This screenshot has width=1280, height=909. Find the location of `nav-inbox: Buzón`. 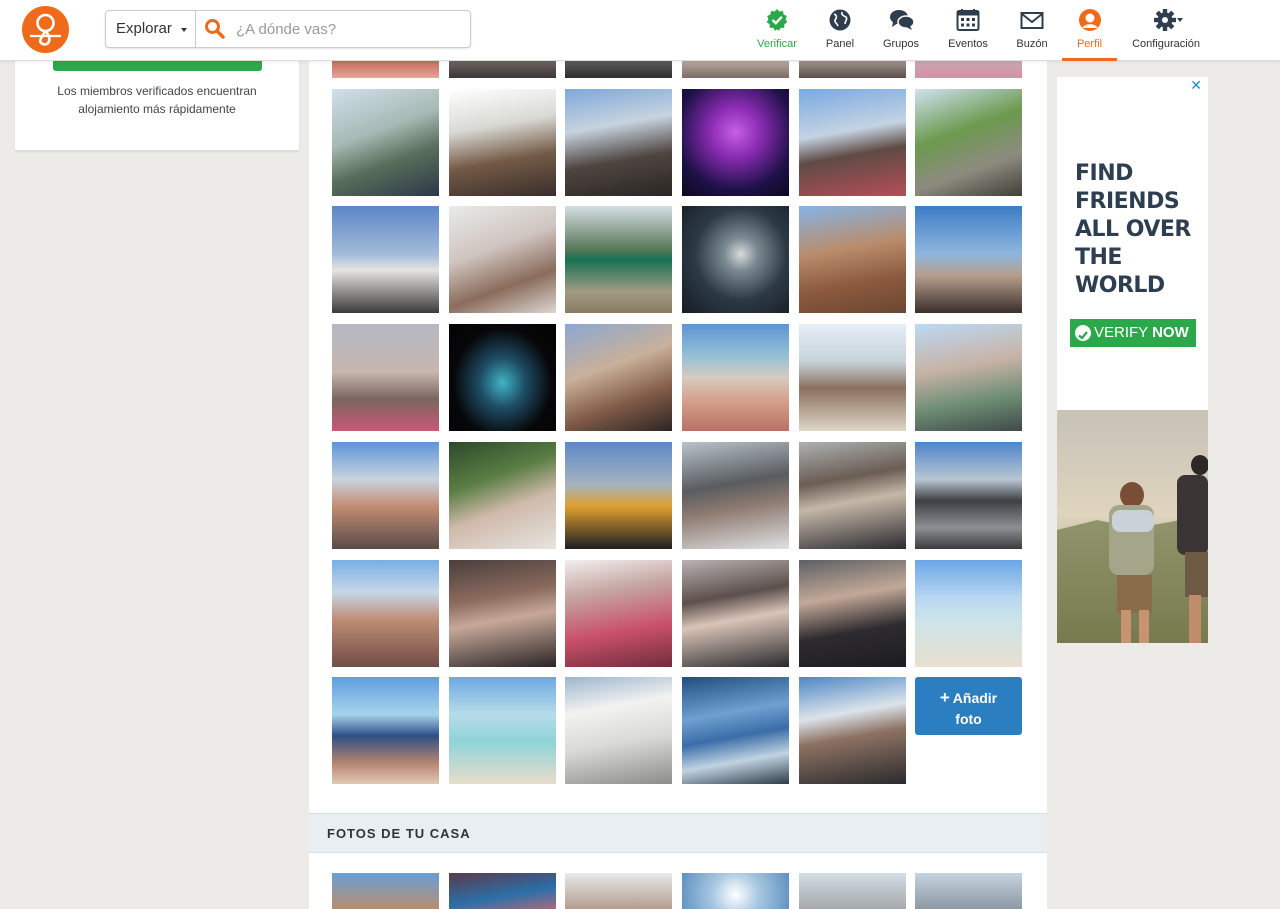

nav-inbox: Buzón is located at coordinates (1032, 30).